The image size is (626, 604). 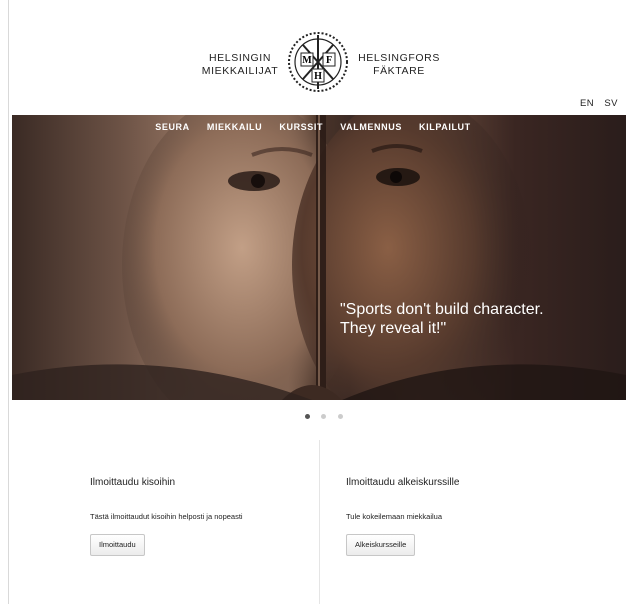 I want to click on foil-blade-shape, so click(x=321, y=257).